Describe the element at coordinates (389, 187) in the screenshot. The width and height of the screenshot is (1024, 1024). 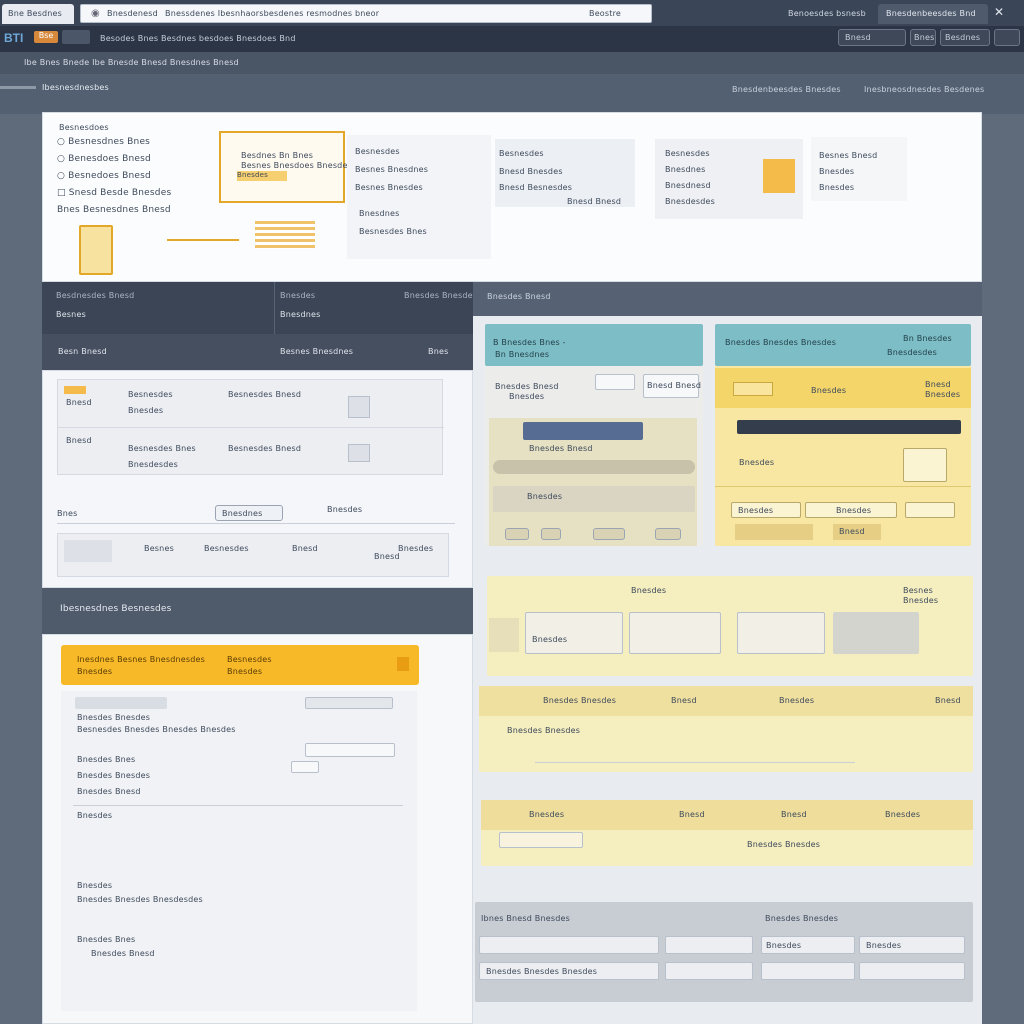
I see `column-row: Besnes Bnesdes` at that location.